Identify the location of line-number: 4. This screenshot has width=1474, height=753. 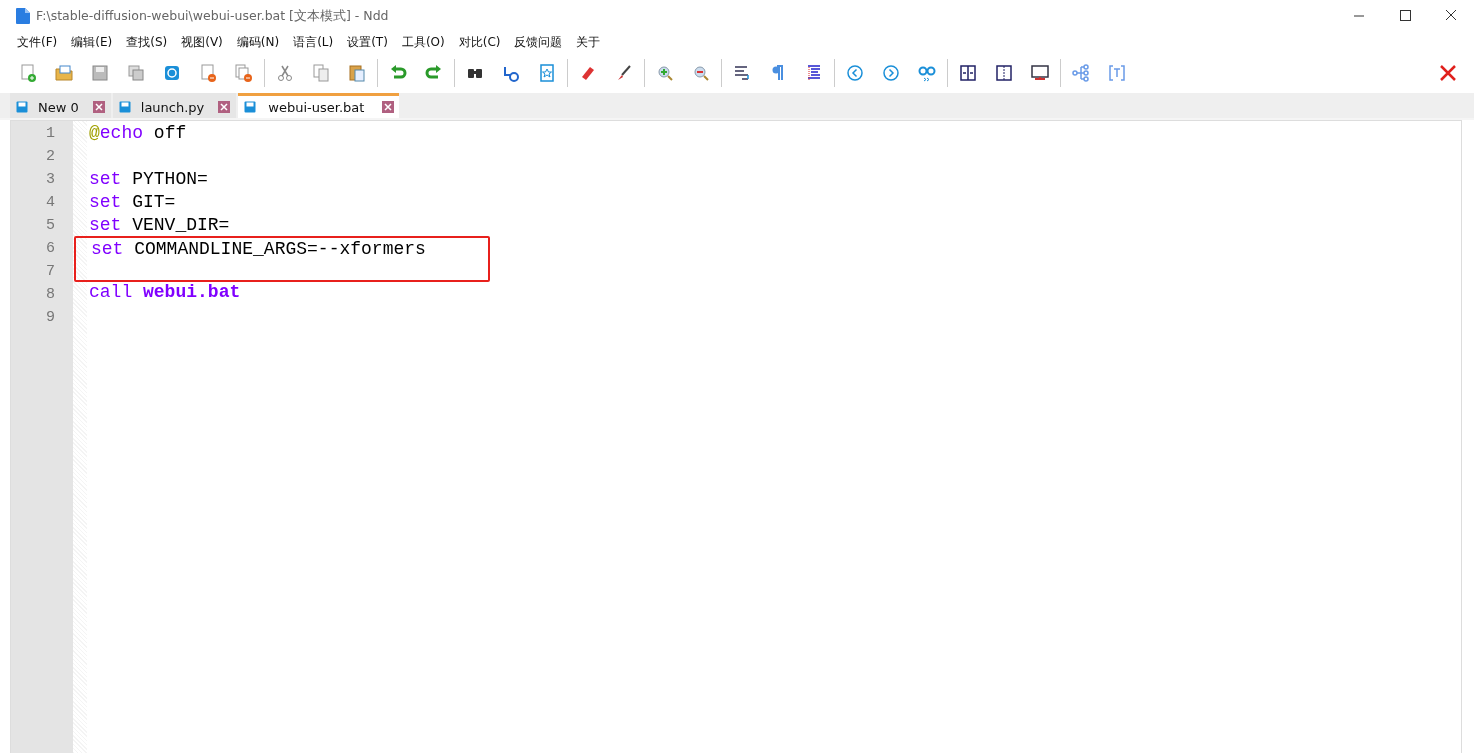
(50, 203).